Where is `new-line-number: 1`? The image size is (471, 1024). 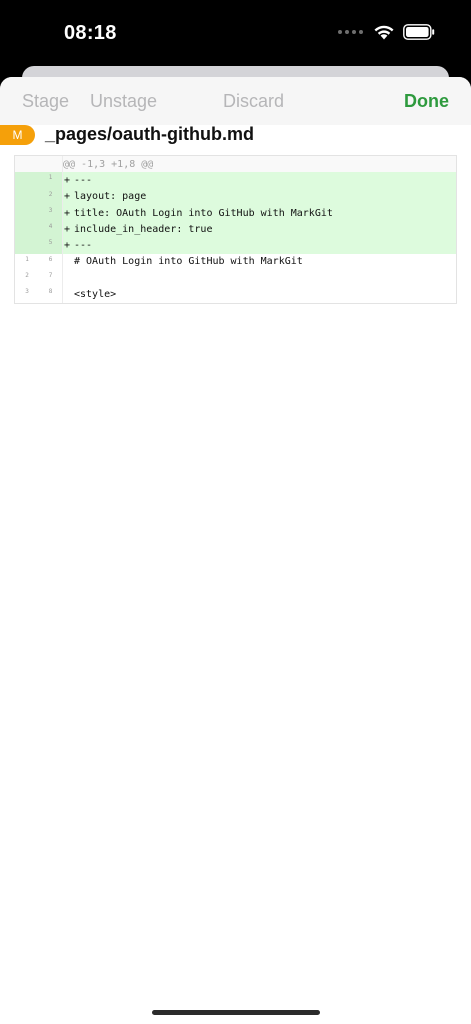
new-line-number: 1 is located at coordinates (51, 180).